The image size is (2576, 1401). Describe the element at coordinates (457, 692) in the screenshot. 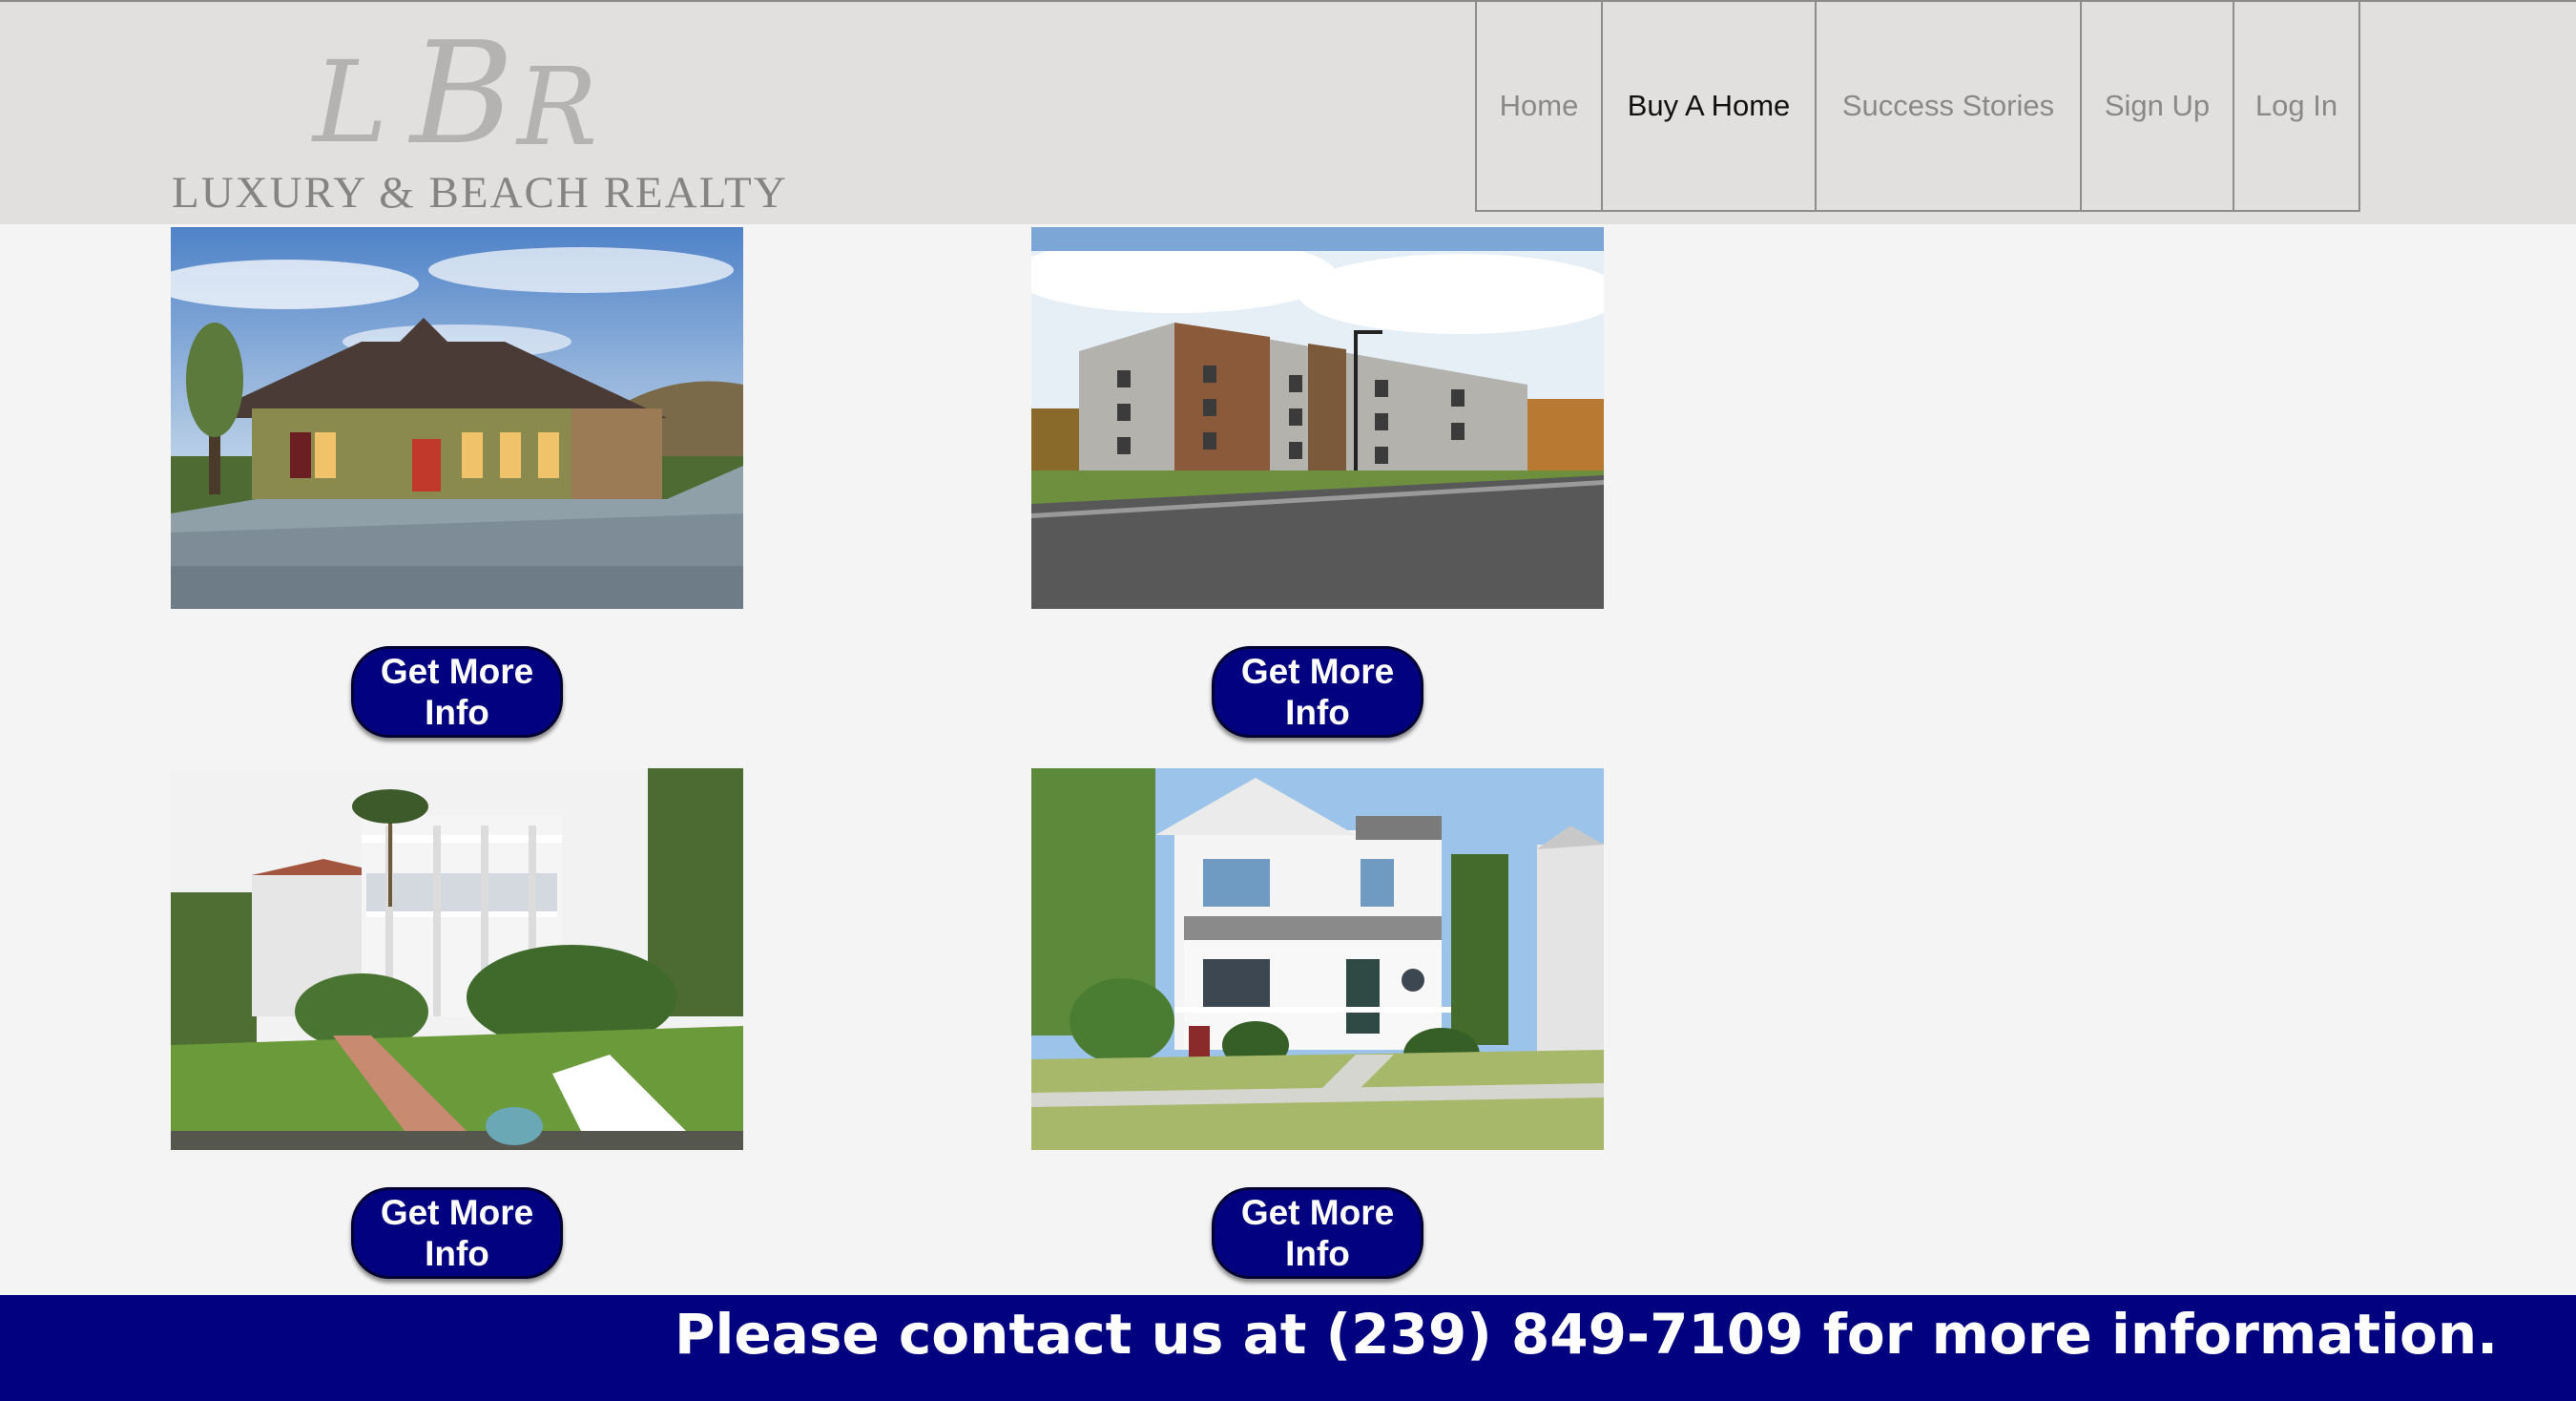

I see `get-more-info-button-1: Get More Info` at that location.